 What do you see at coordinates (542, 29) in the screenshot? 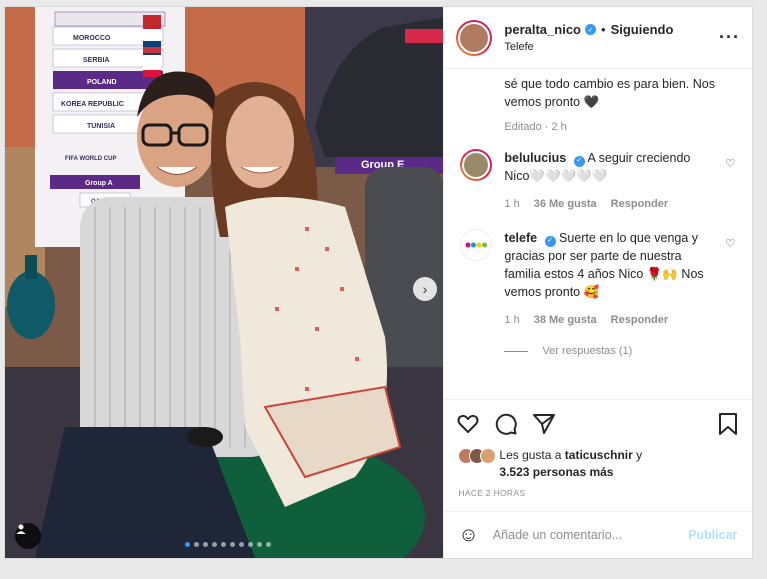
I see `post-username: peralta_nico` at bounding box center [542, 29].